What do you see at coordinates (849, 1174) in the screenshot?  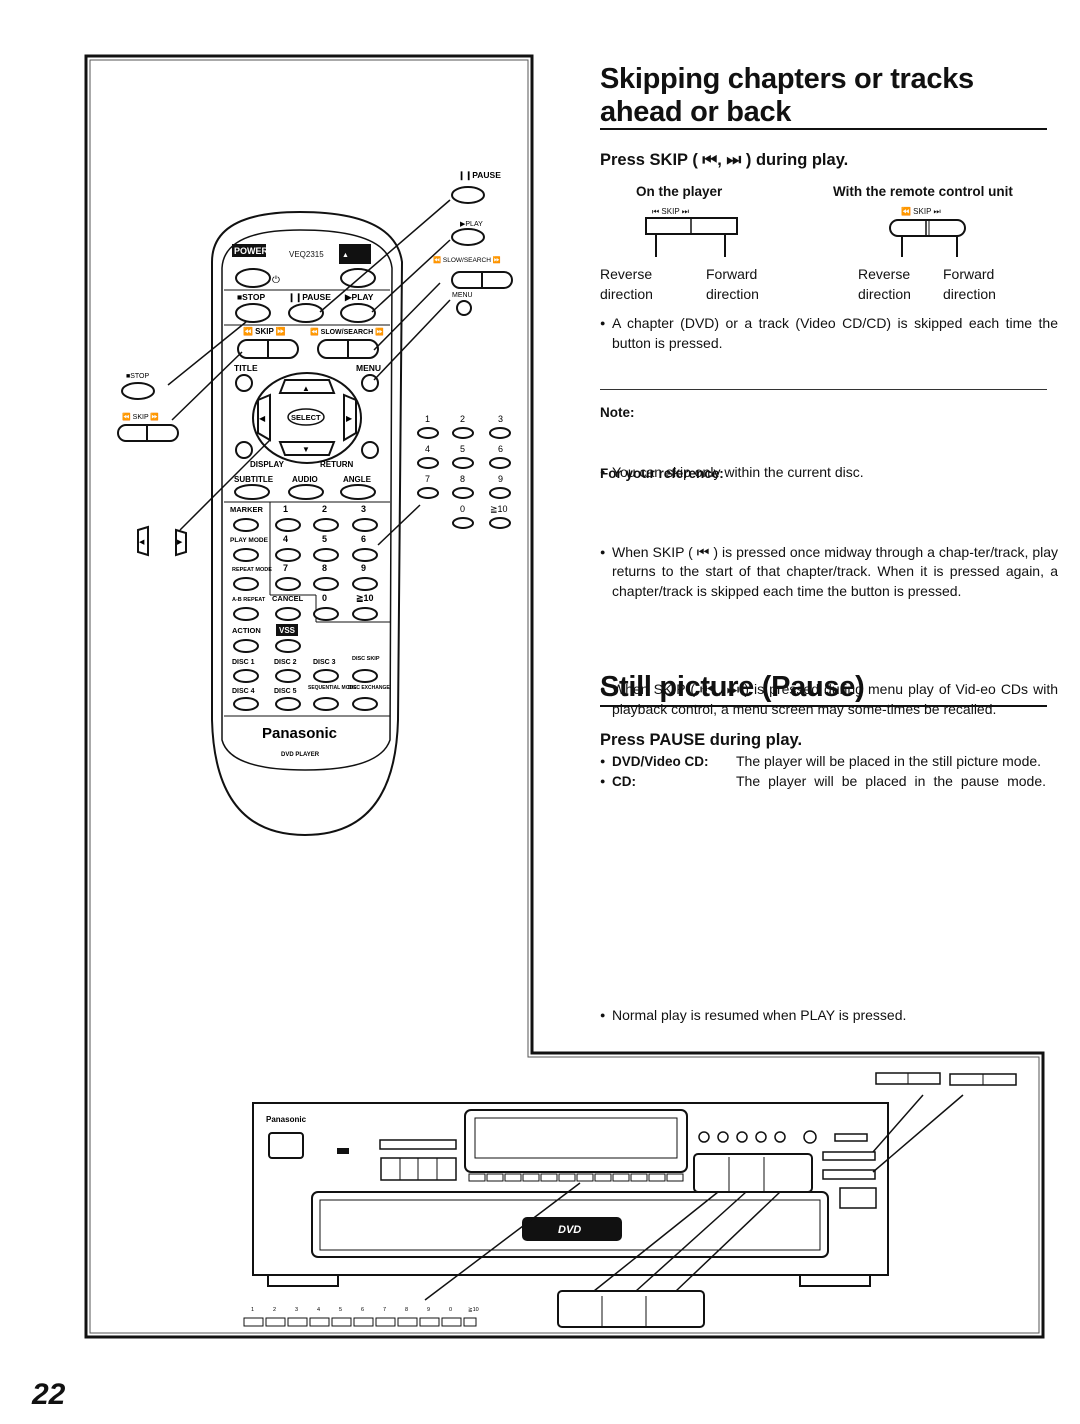 I see `player-skip-button` at bounding box center [849, 1174].